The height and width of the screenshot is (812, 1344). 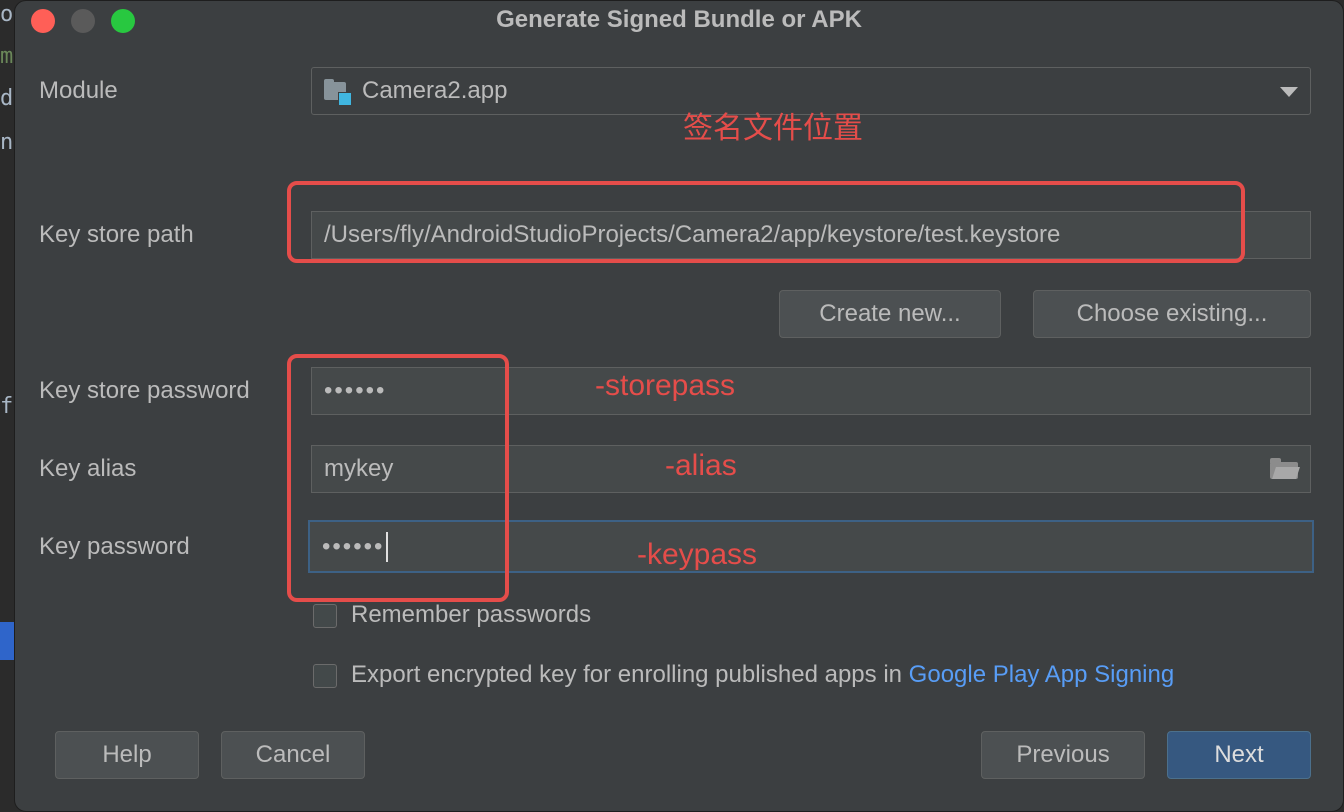 I want to click on previous-button: Previous, so click(x=1063, y=755).